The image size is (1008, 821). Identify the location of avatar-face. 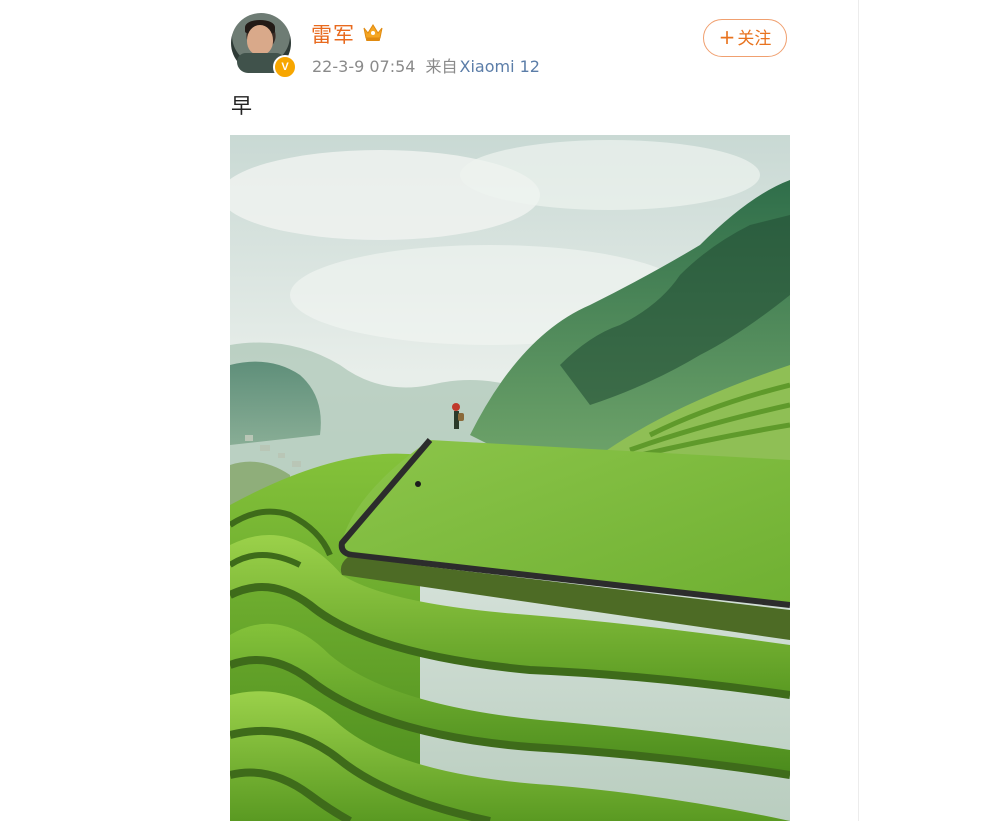
(260, 40).